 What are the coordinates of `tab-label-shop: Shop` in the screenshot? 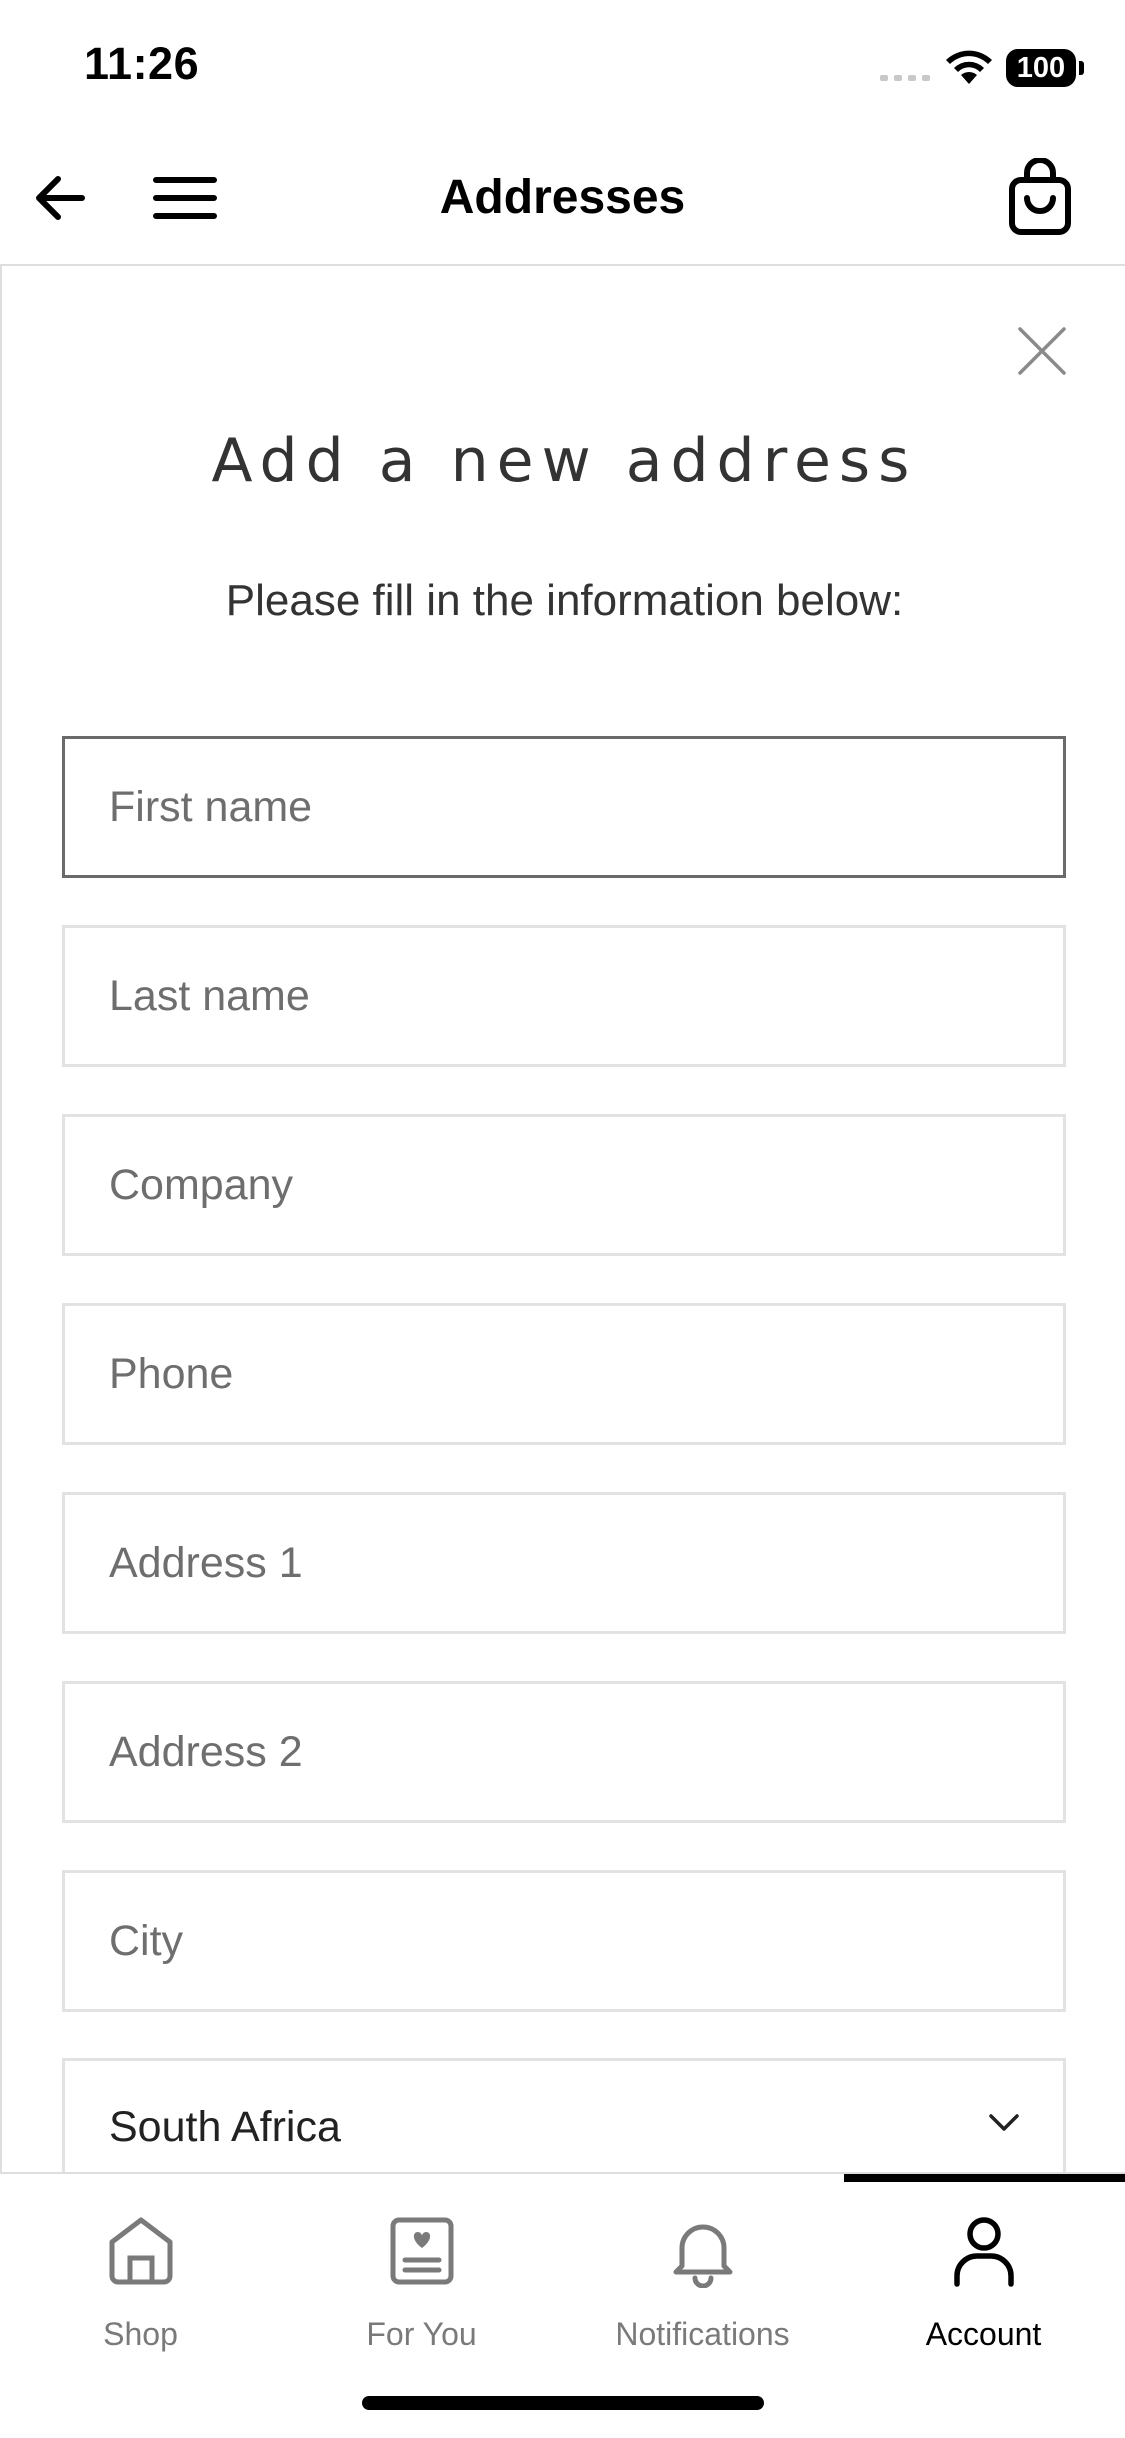 It's located at (140, 2334).